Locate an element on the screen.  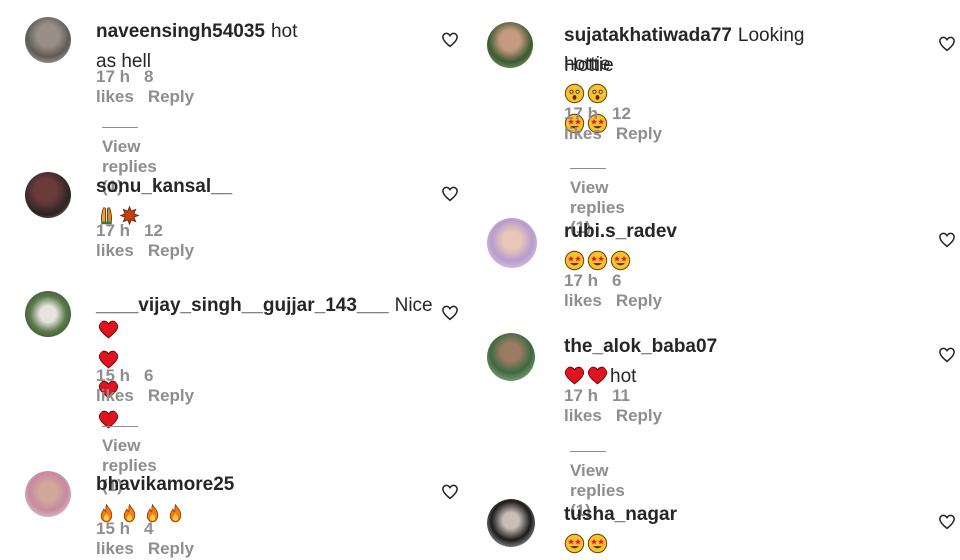
comment-username: sujatakhatiwada77 is located at coordinates (648, 35).